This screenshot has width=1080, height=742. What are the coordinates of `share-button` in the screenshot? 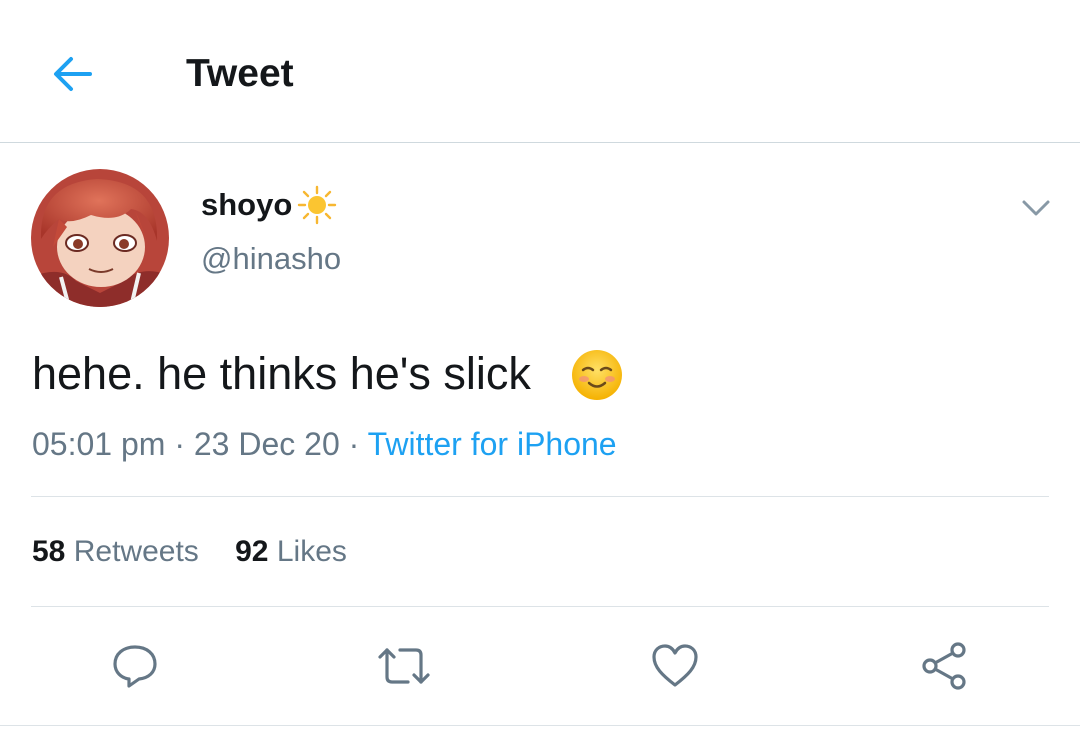 It's located at (944, 666).